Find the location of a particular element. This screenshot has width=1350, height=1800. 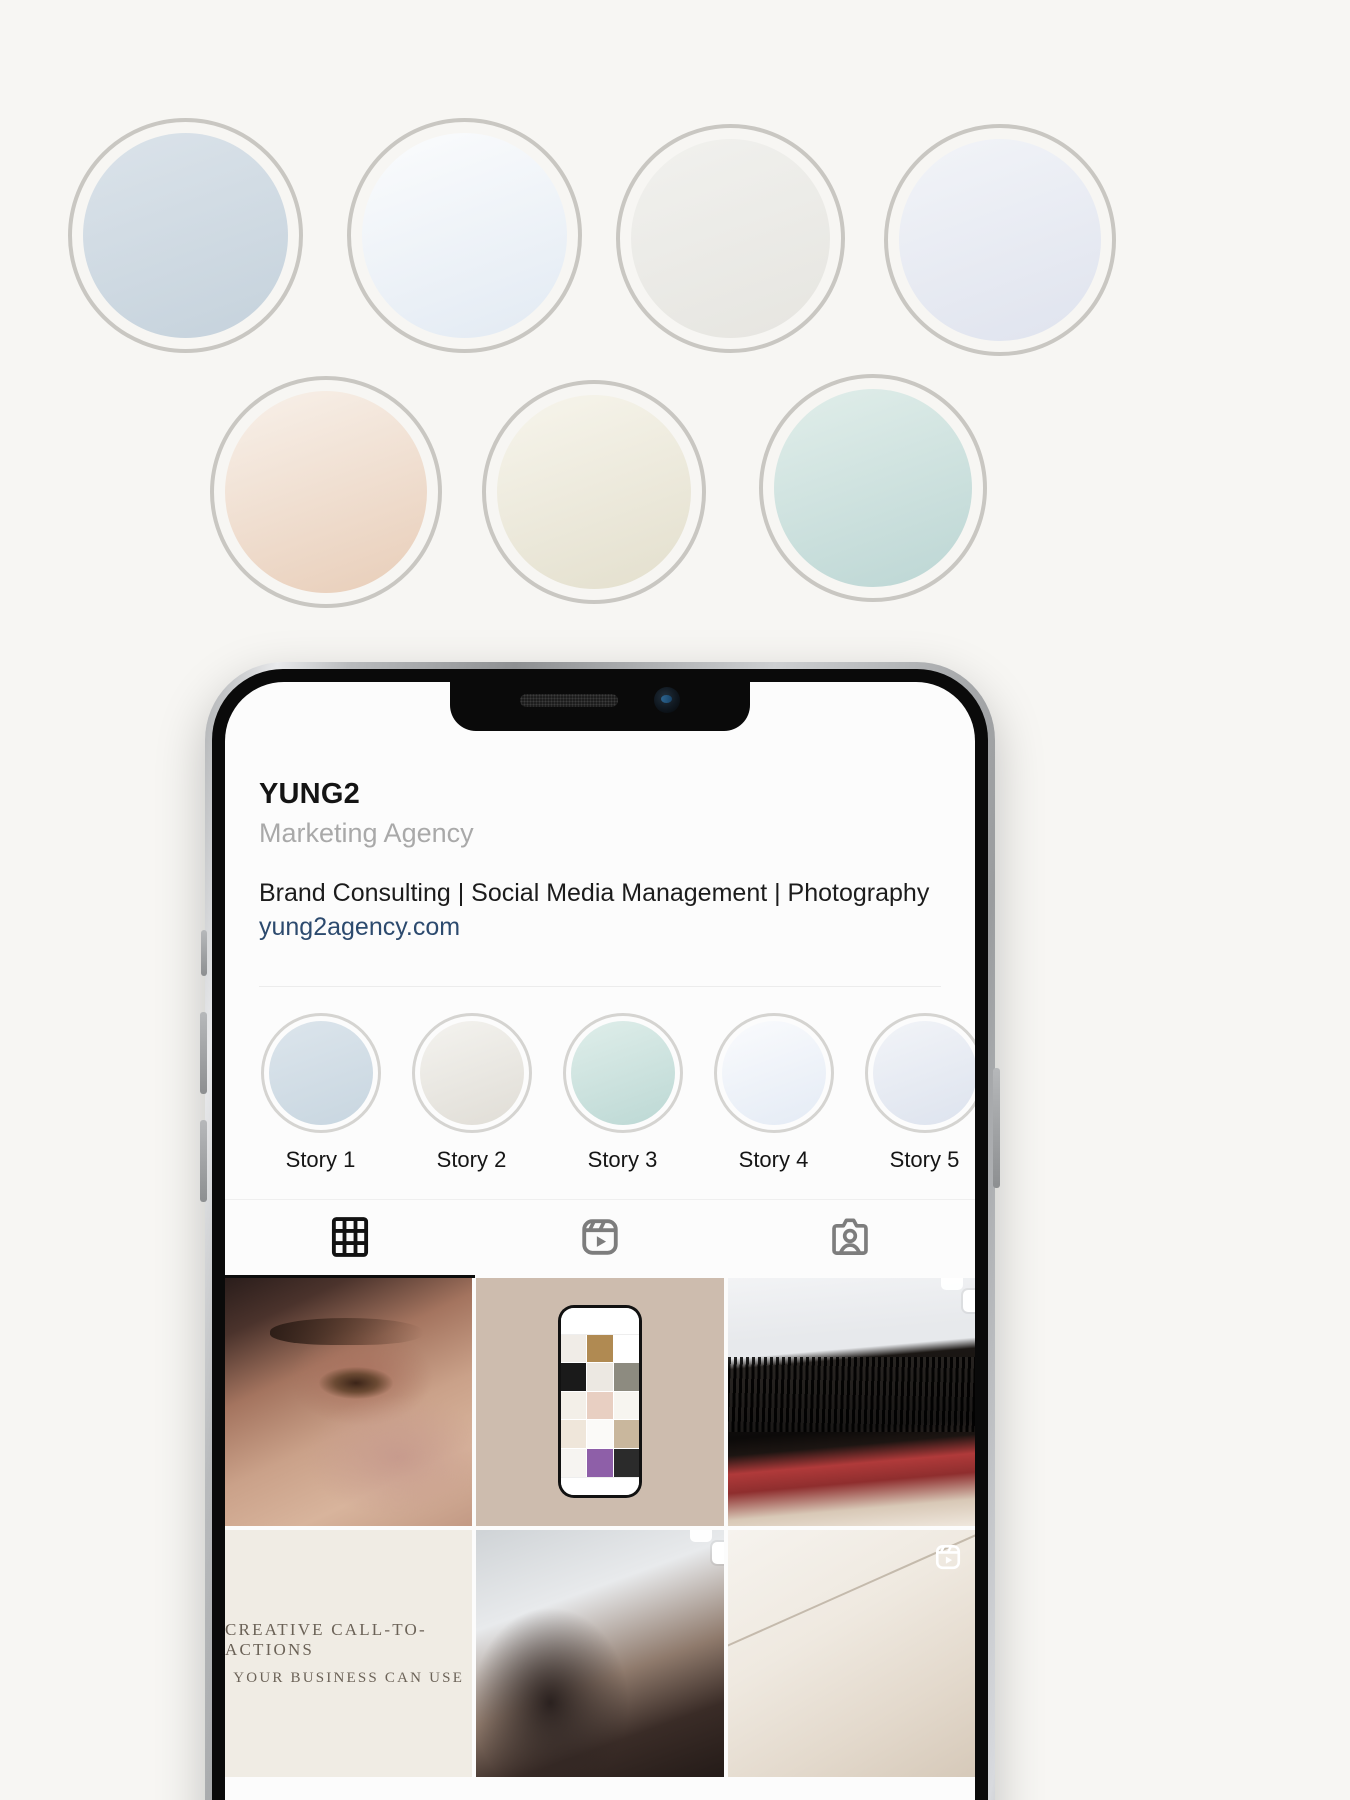

swatch-7-fill is located at coordinates (873, 488).